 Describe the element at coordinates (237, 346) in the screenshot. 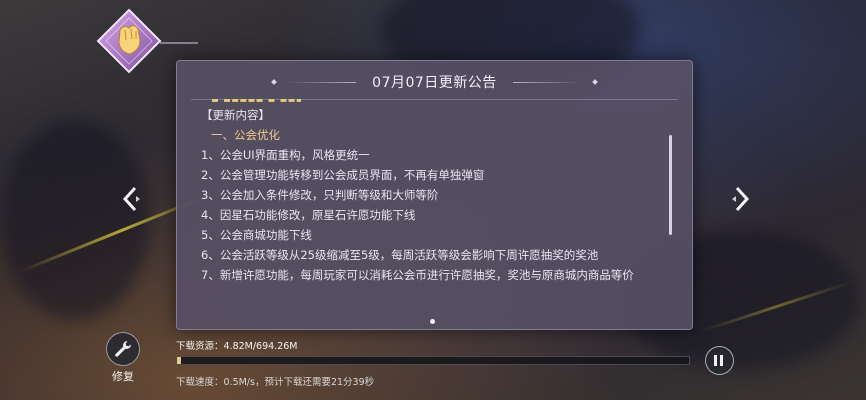

I see `download-resource-text: 下载资源：4.82M/694.26M` at that location.